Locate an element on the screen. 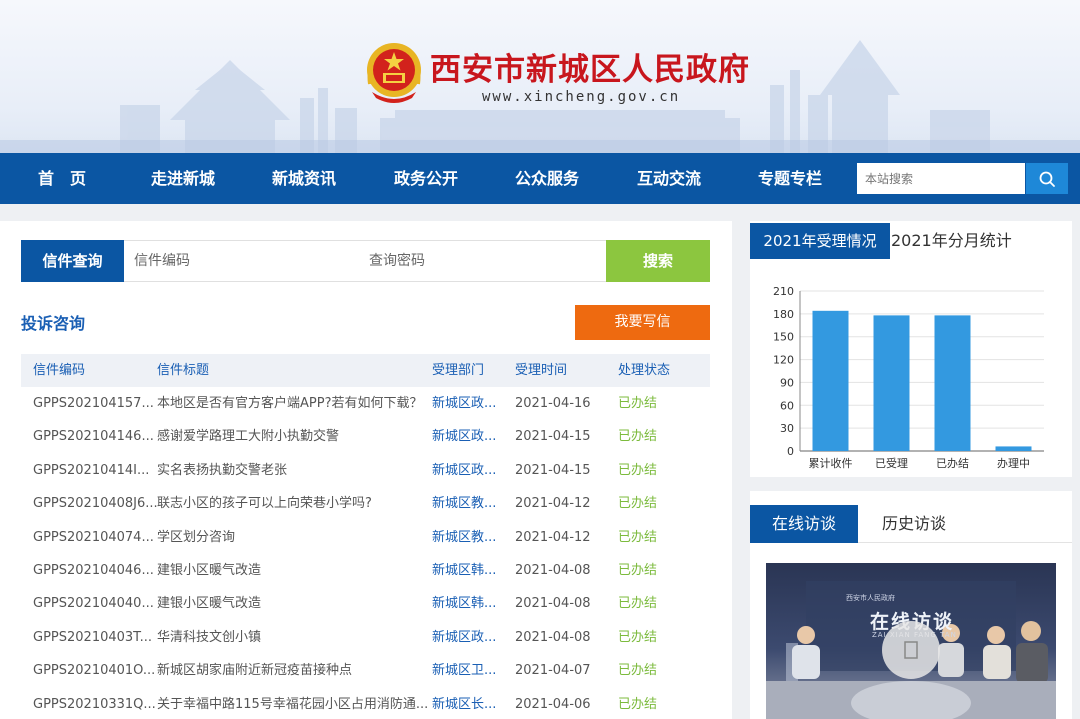 This screenshot has height=719, width=1080. letter-query-label: 信件查询 is located at coordinates (72, 261).